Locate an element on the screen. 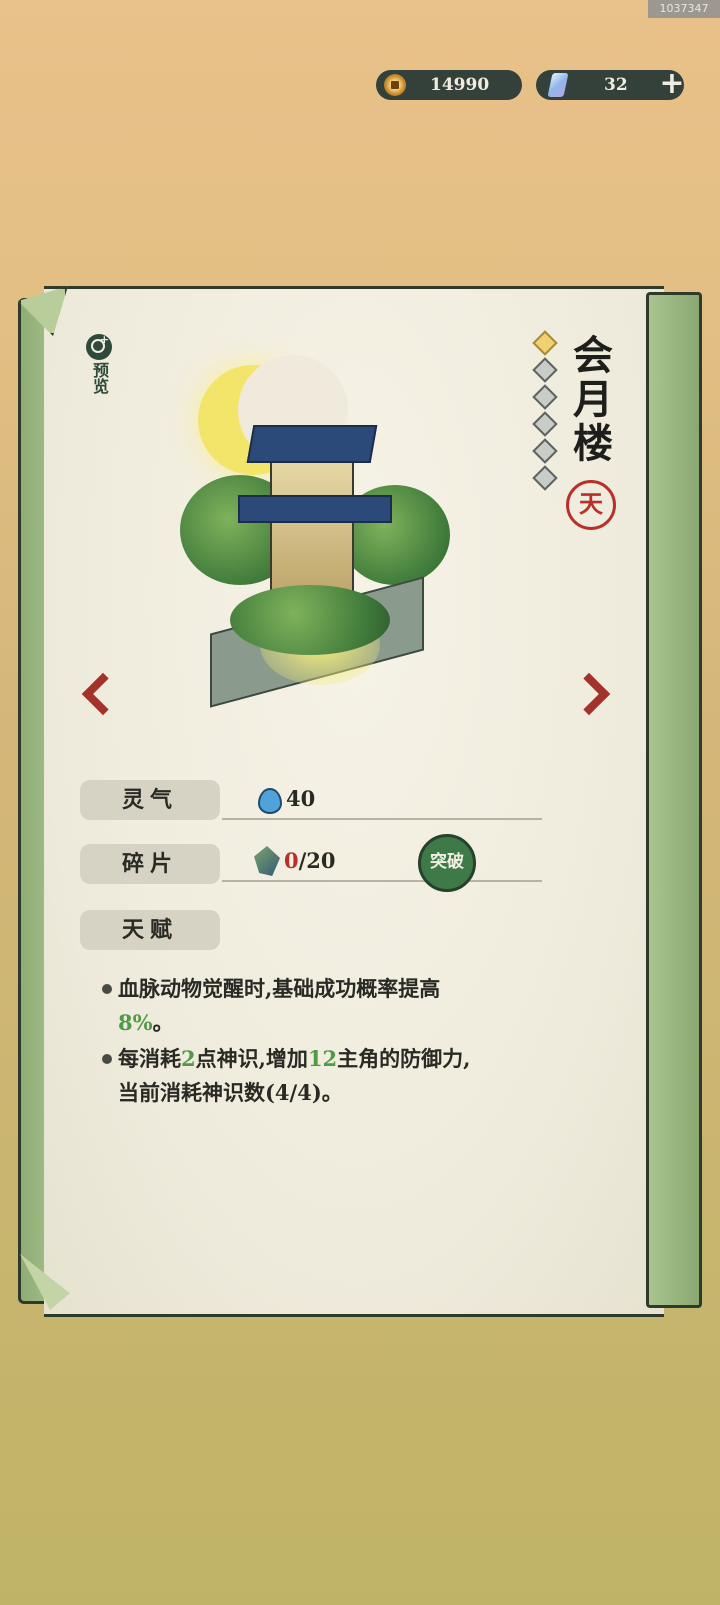  talent-1-value: 8% is located at coordinates (135, 1022).